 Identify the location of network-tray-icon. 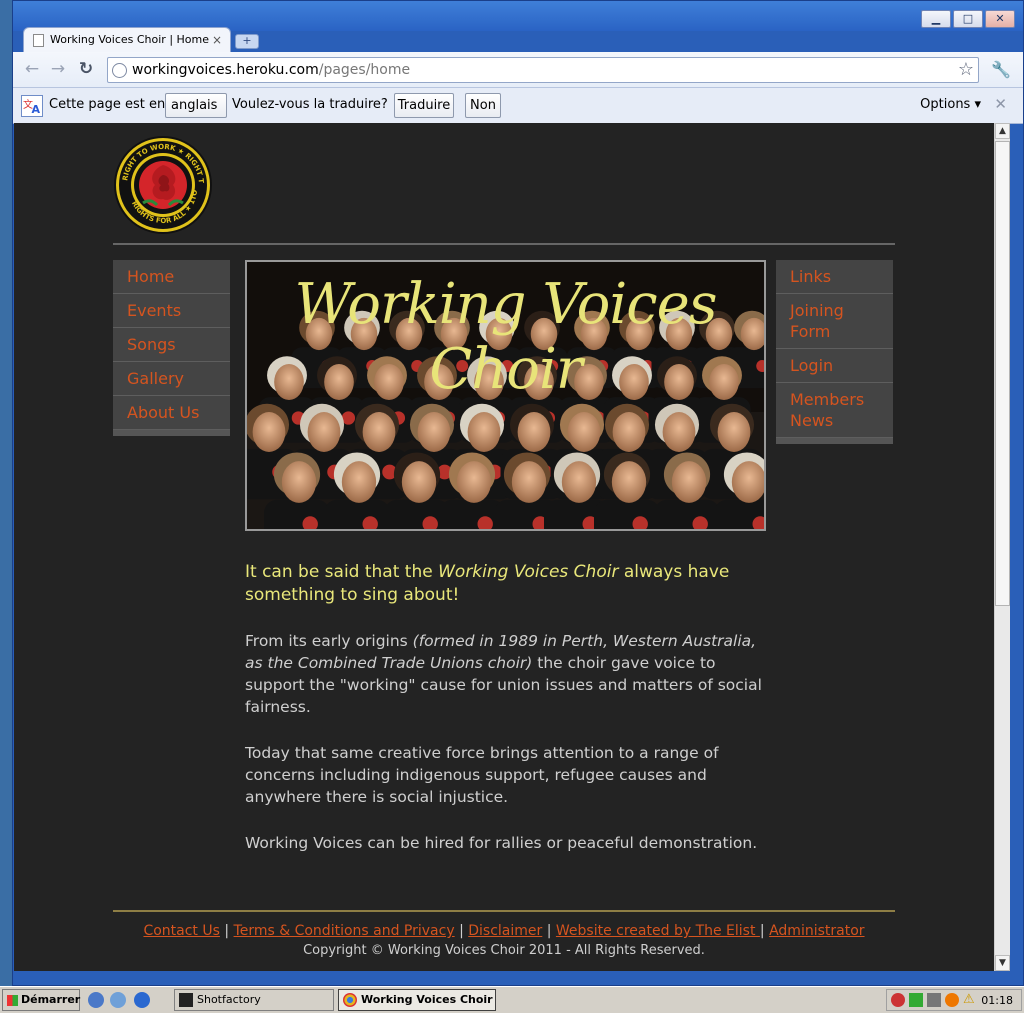
(916, 1000).